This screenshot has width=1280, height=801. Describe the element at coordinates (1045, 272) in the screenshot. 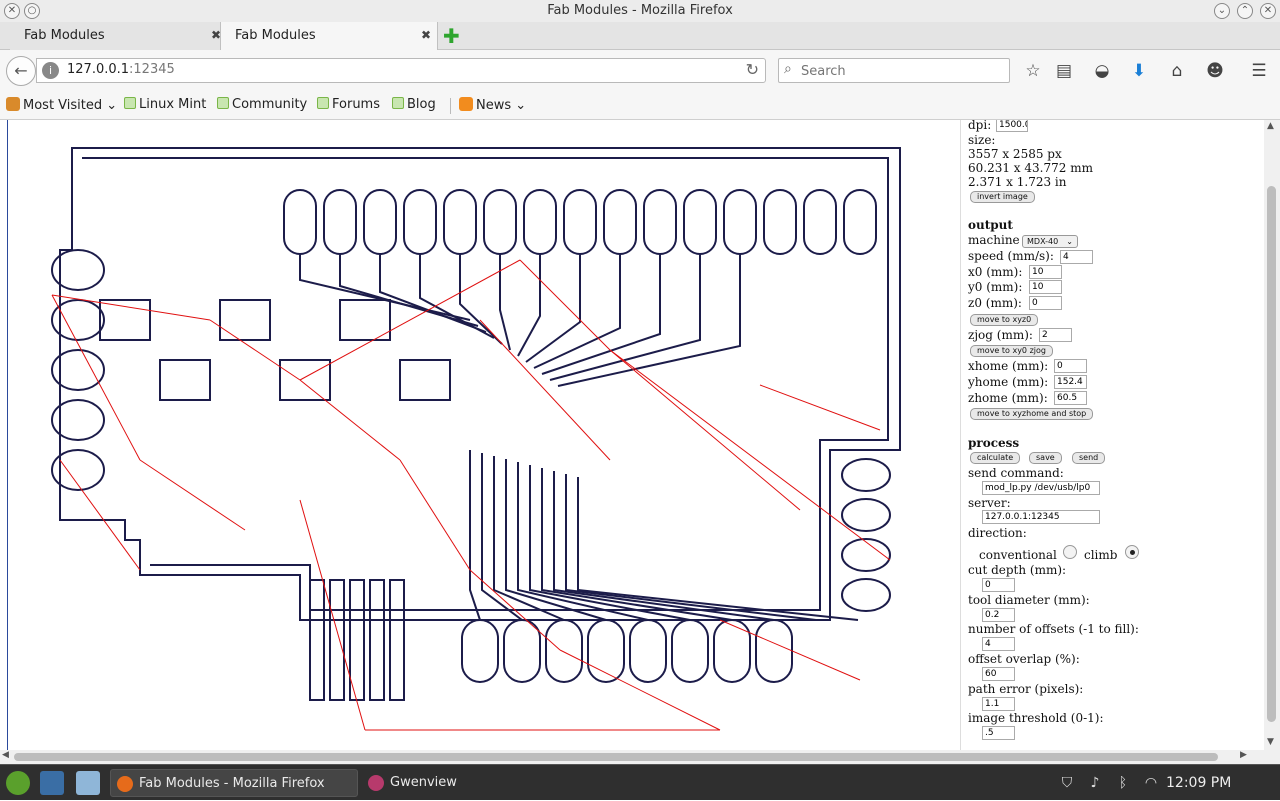

I see `x0-field` at that location.